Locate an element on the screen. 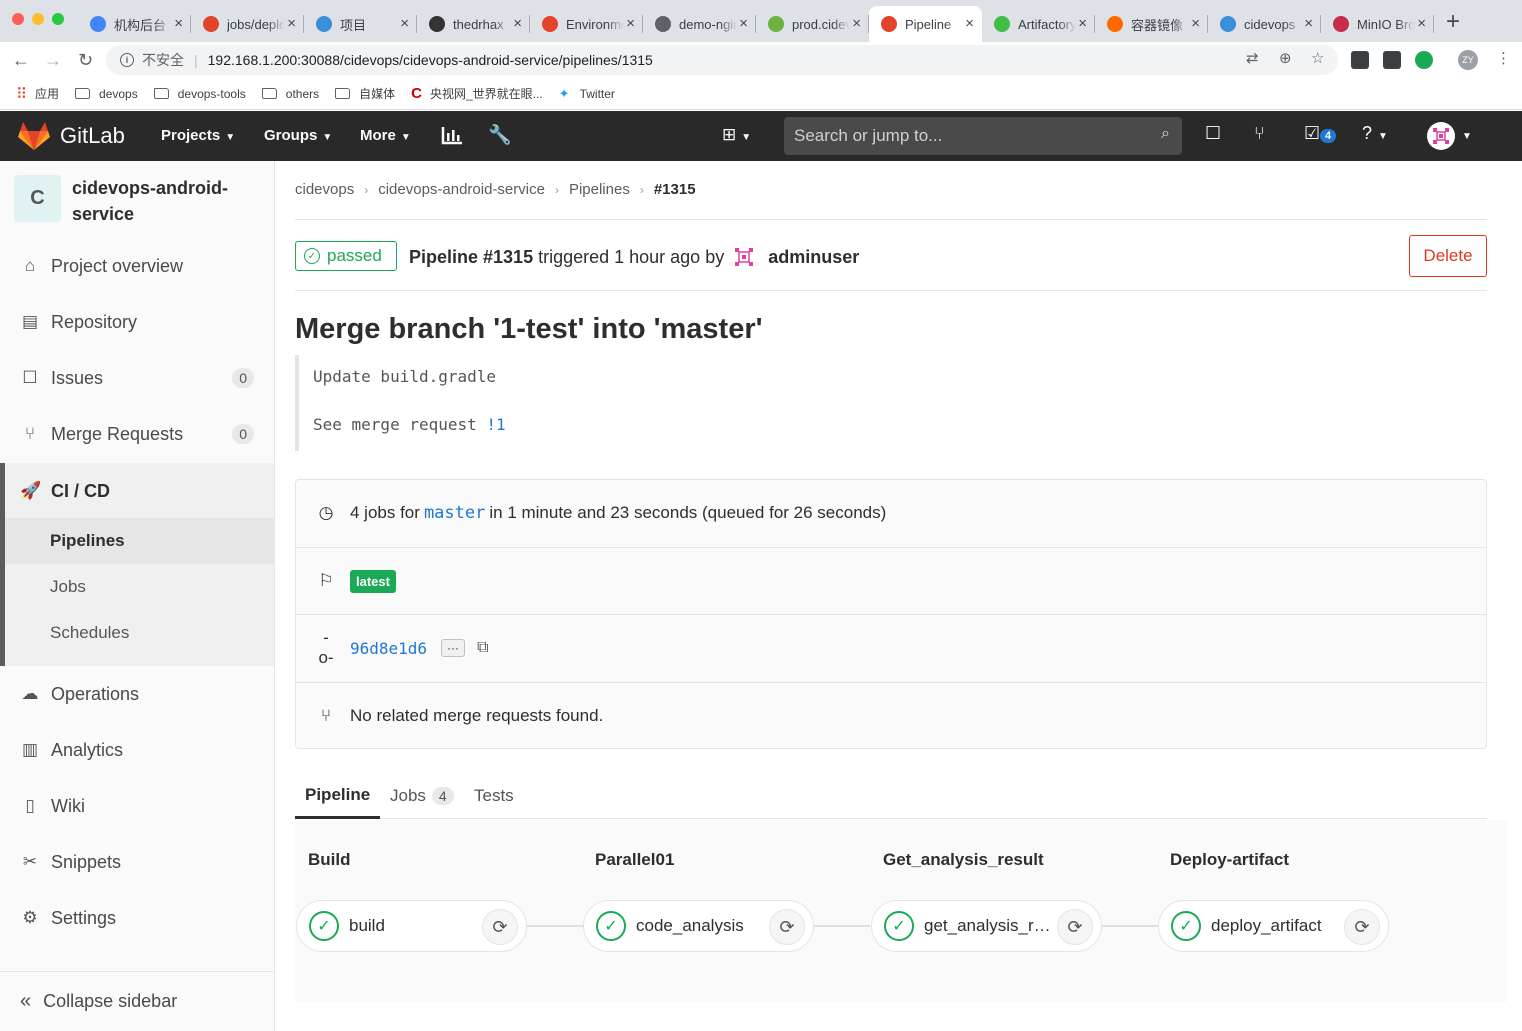 The height and width of the screenshot is (1031, 1522). browser-tab: Pipeline × is located at coordinates (925, 24).